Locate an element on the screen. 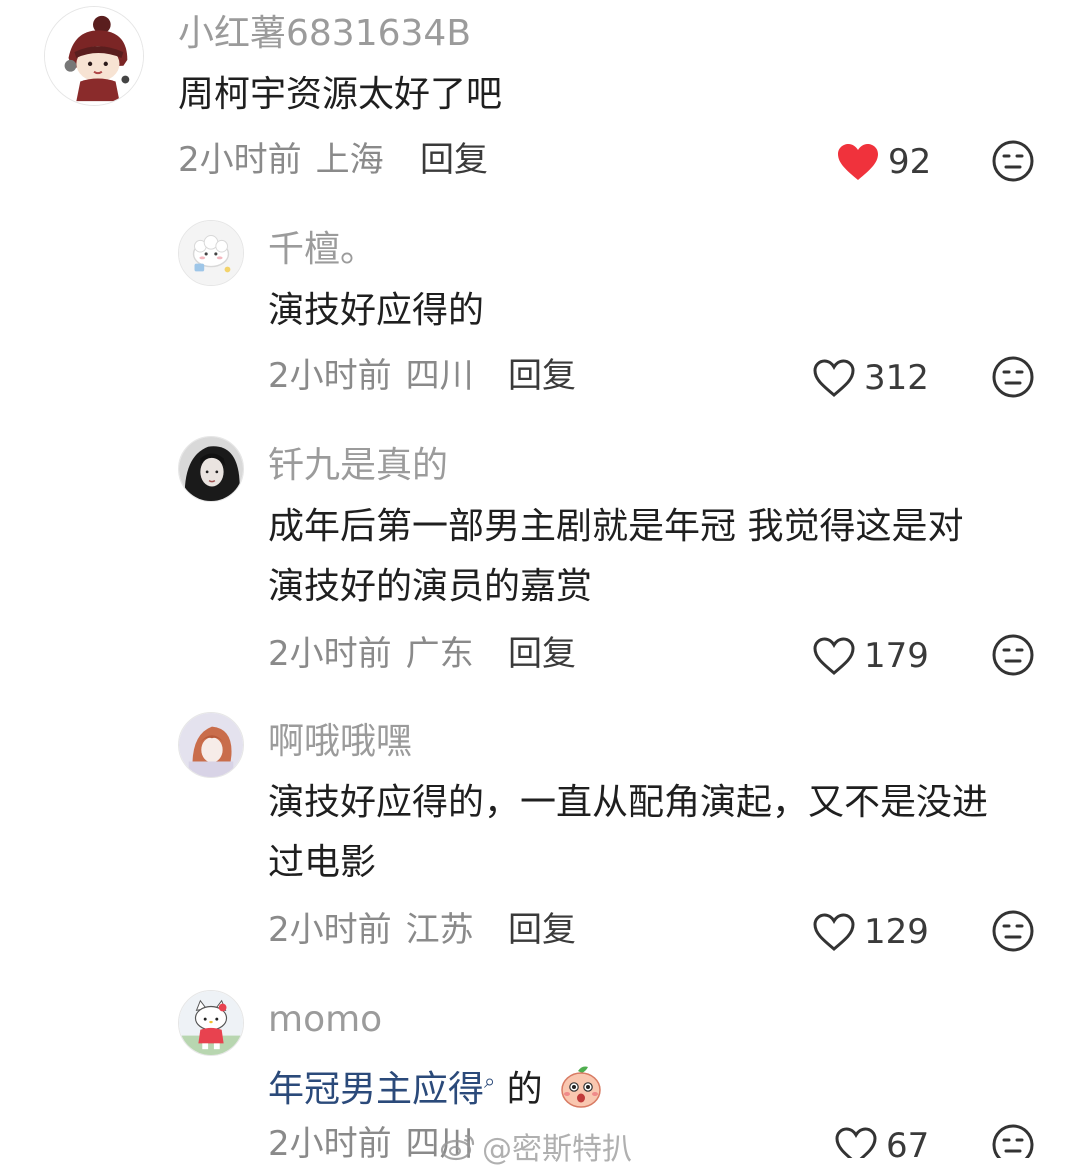 The width and height of the screenshot is (1080, 1174). cartoon-sheep-avatar-icon is located at coordinates (211, 253).